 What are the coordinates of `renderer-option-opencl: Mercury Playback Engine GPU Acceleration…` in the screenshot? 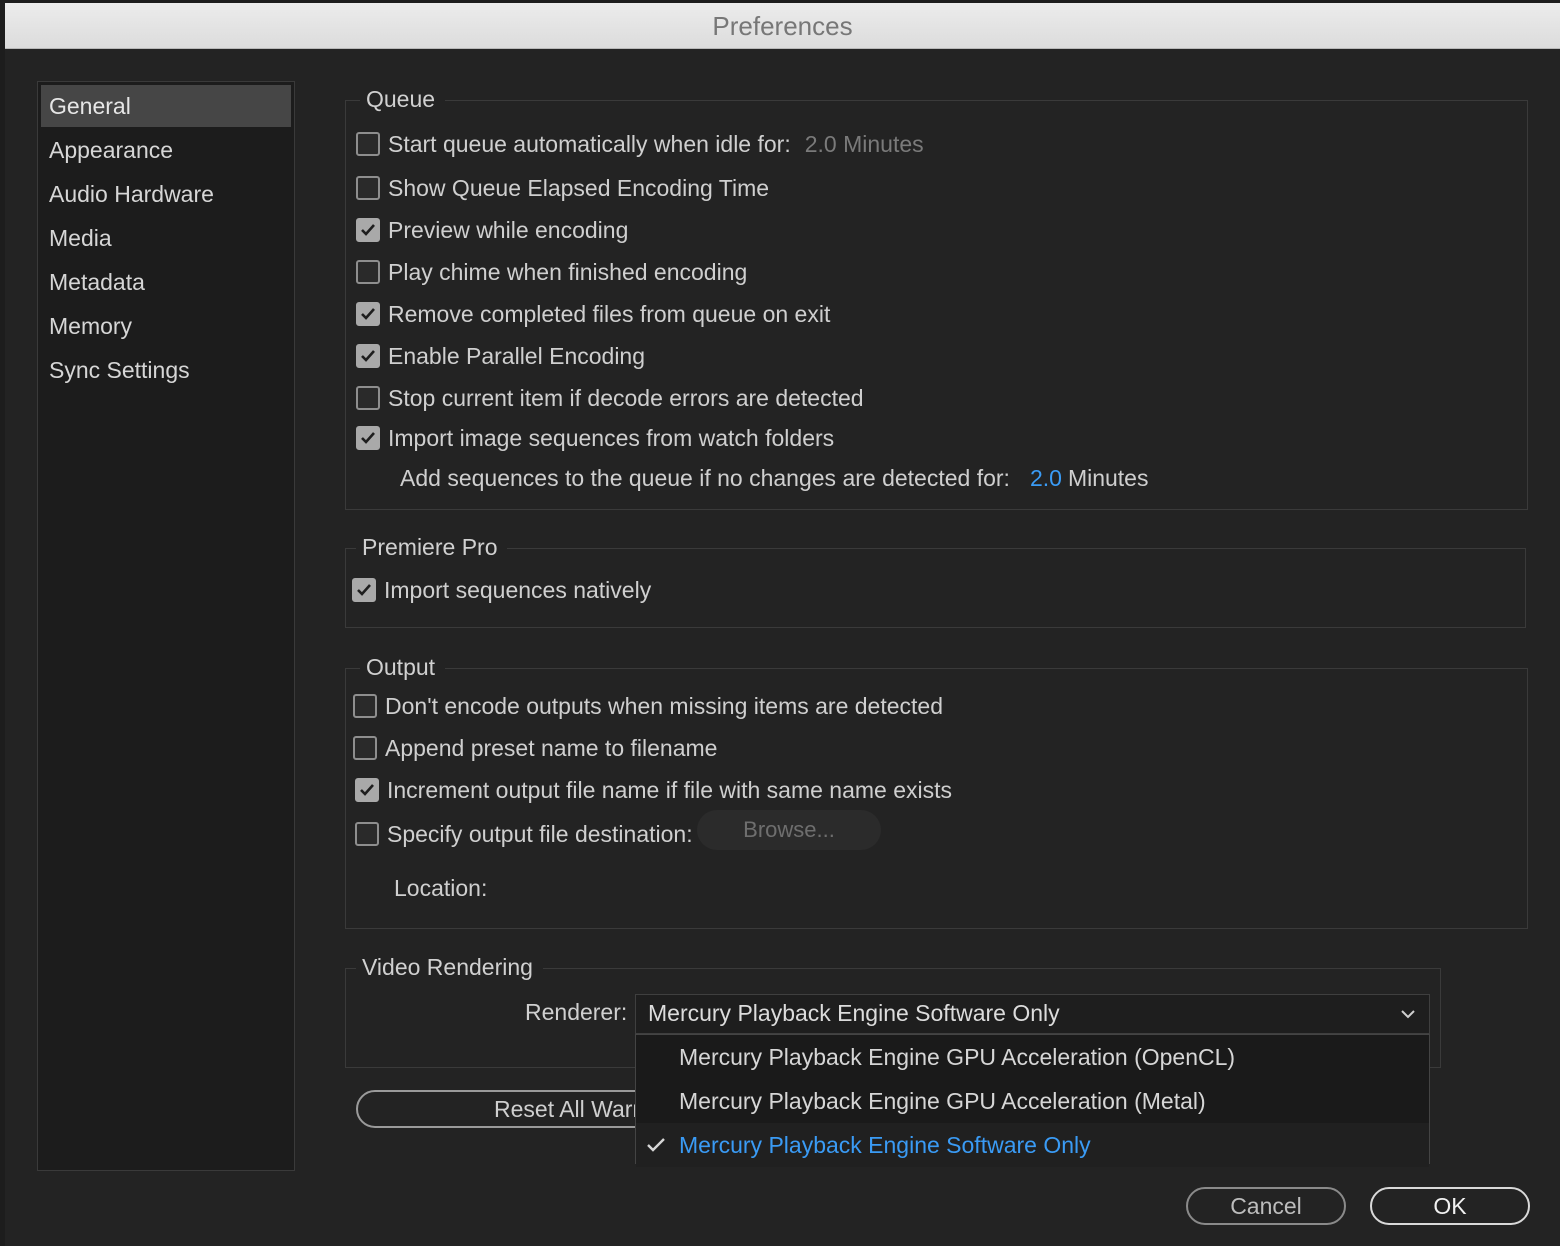 It's located at (1032, 1057).